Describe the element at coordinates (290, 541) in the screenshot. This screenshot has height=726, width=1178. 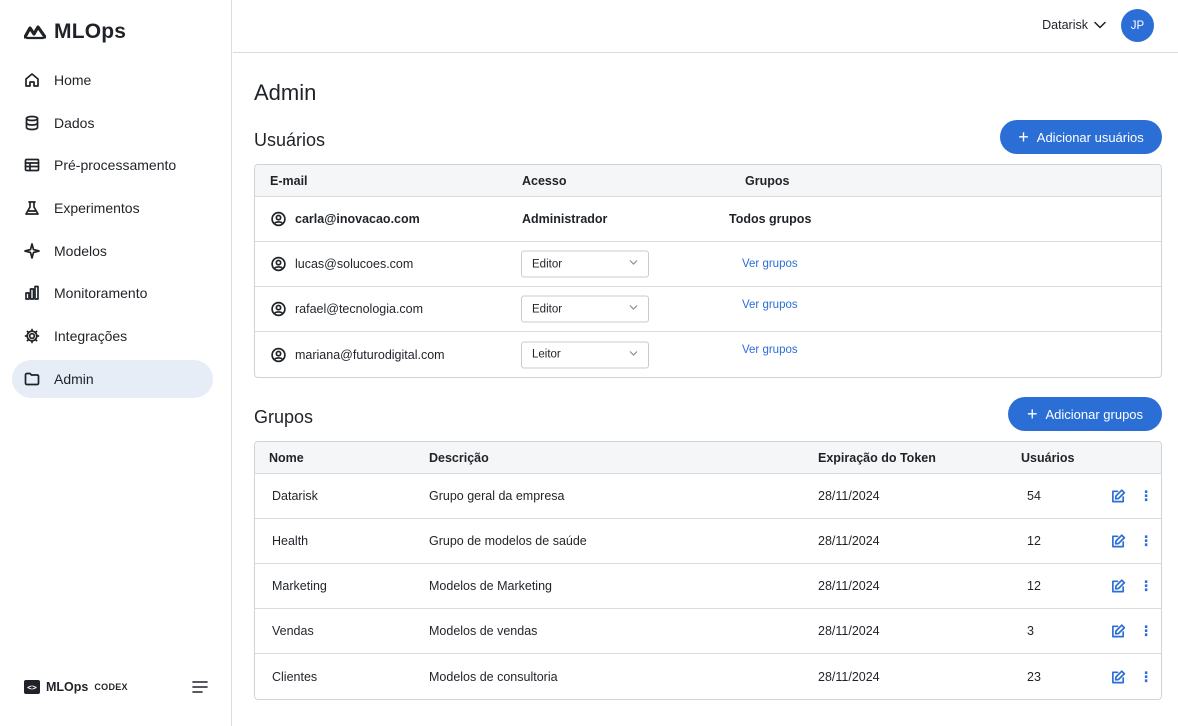
I see `group-name: Health` at that location.